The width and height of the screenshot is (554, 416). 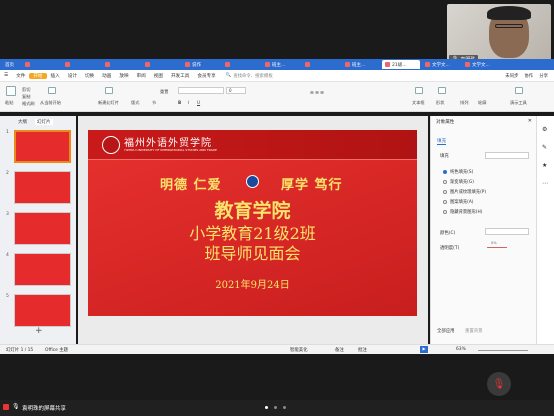 What do you see at coordinates (22, 122) in the screenshot?
I see `tab-outline: 大纲` at bounding box center [22, 122].